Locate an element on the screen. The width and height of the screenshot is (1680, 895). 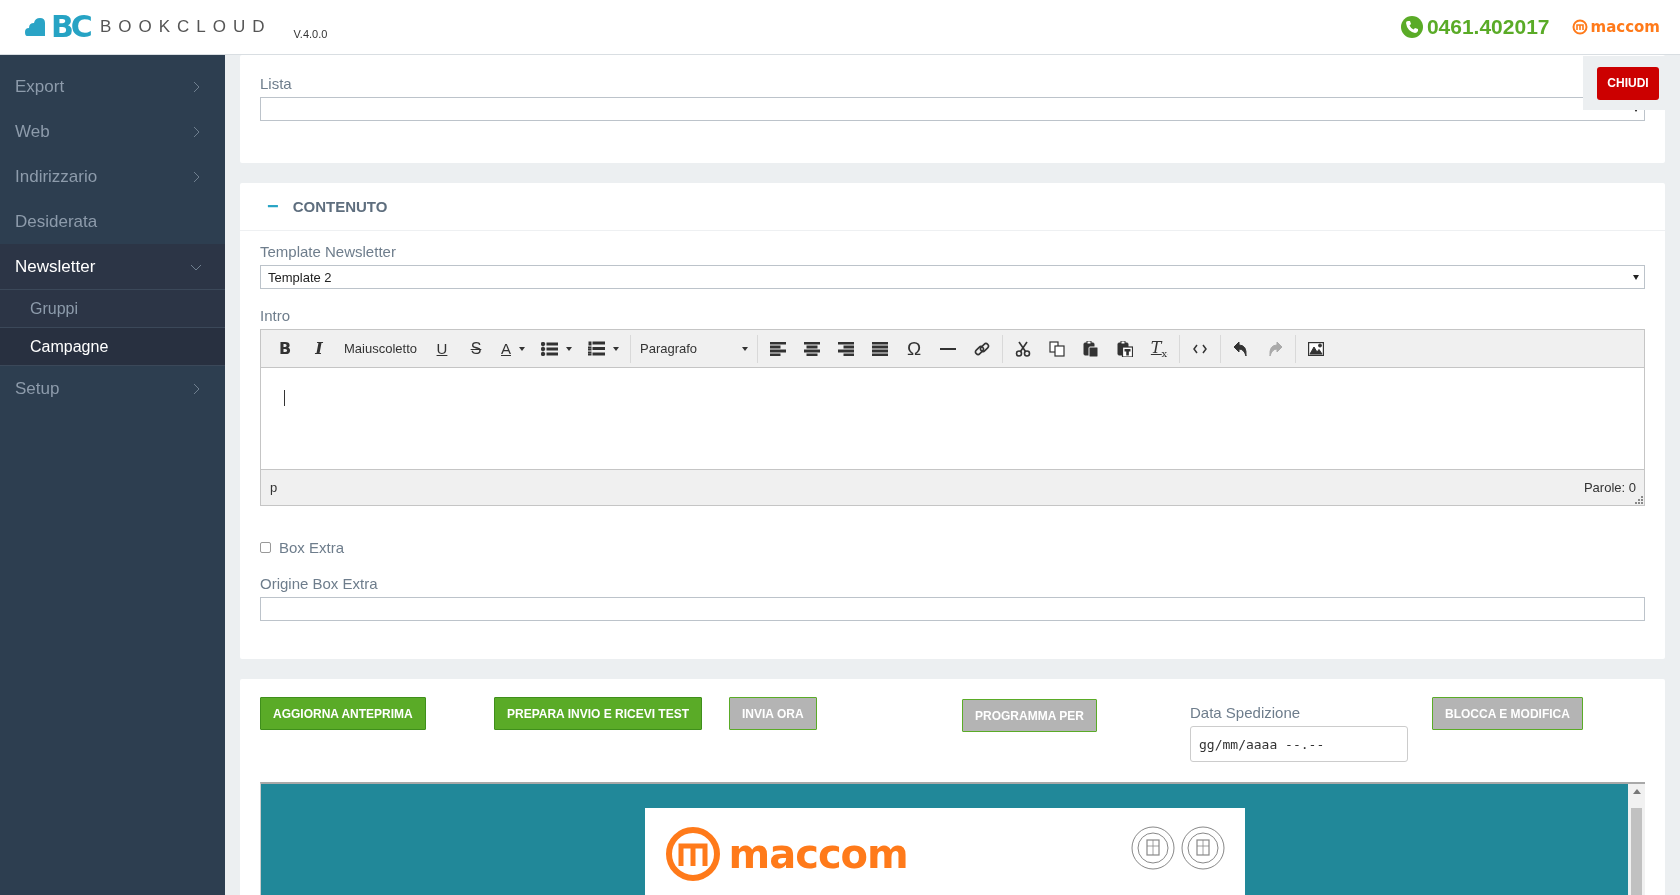
sidebar-item: Export is located at coordinates (112, 86).